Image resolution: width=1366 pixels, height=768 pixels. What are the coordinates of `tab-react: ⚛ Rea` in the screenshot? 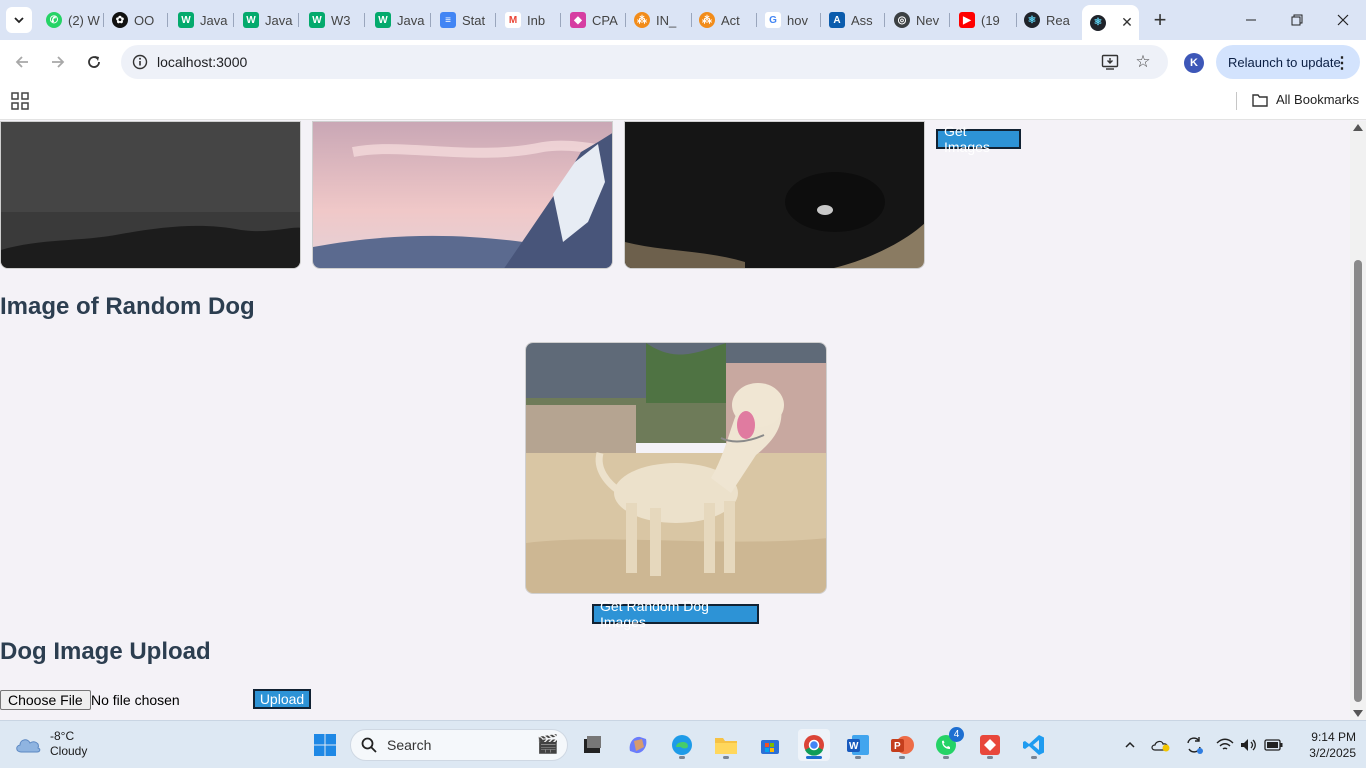 It's located at (1052, 20).